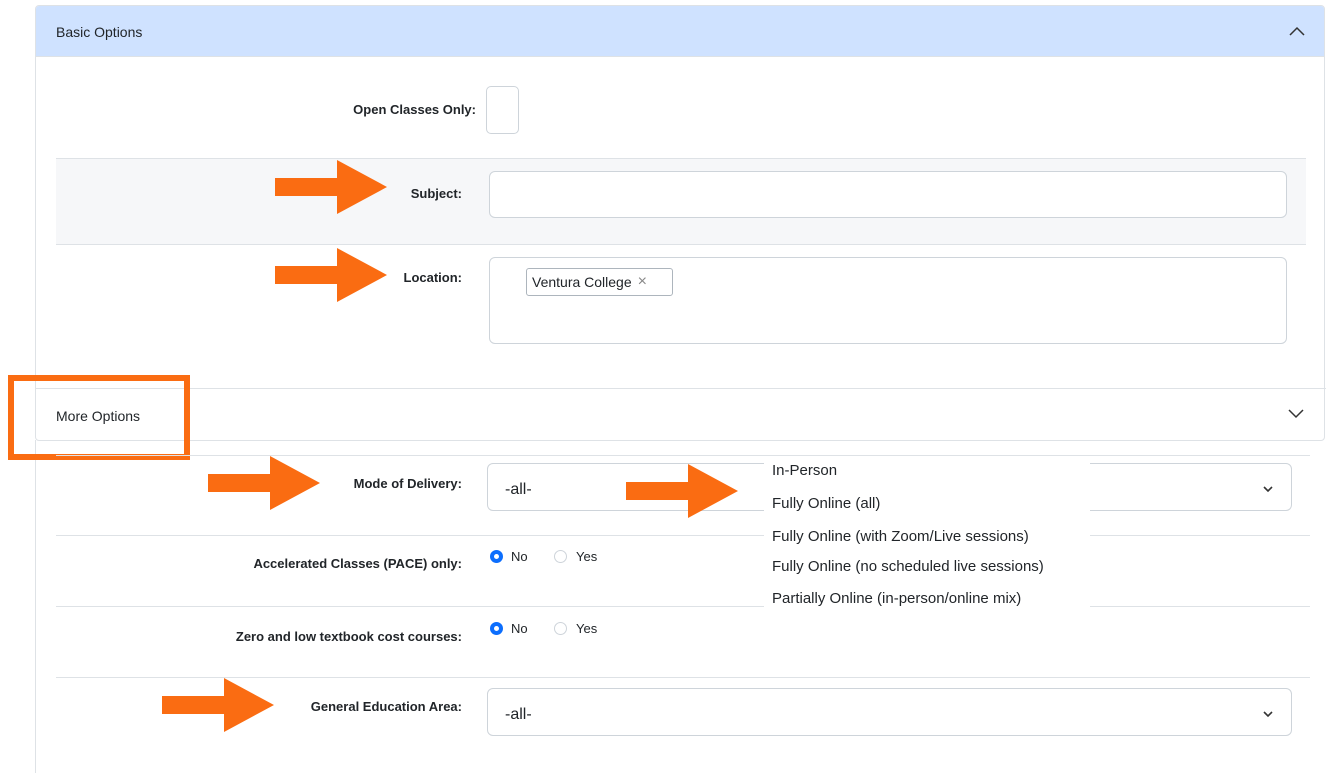 This screenshot has height=773, width=1326. What do you see at coordinates (496, 628) in the screenshot?
I see `ztc-no-radio` at bounding box center [496, 628].